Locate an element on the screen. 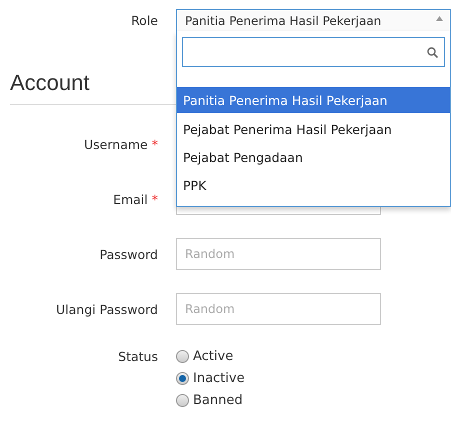 Image resolution: width=451 pixels, height=427 pixels. field-label: Password is located at coordinates (128, 254).